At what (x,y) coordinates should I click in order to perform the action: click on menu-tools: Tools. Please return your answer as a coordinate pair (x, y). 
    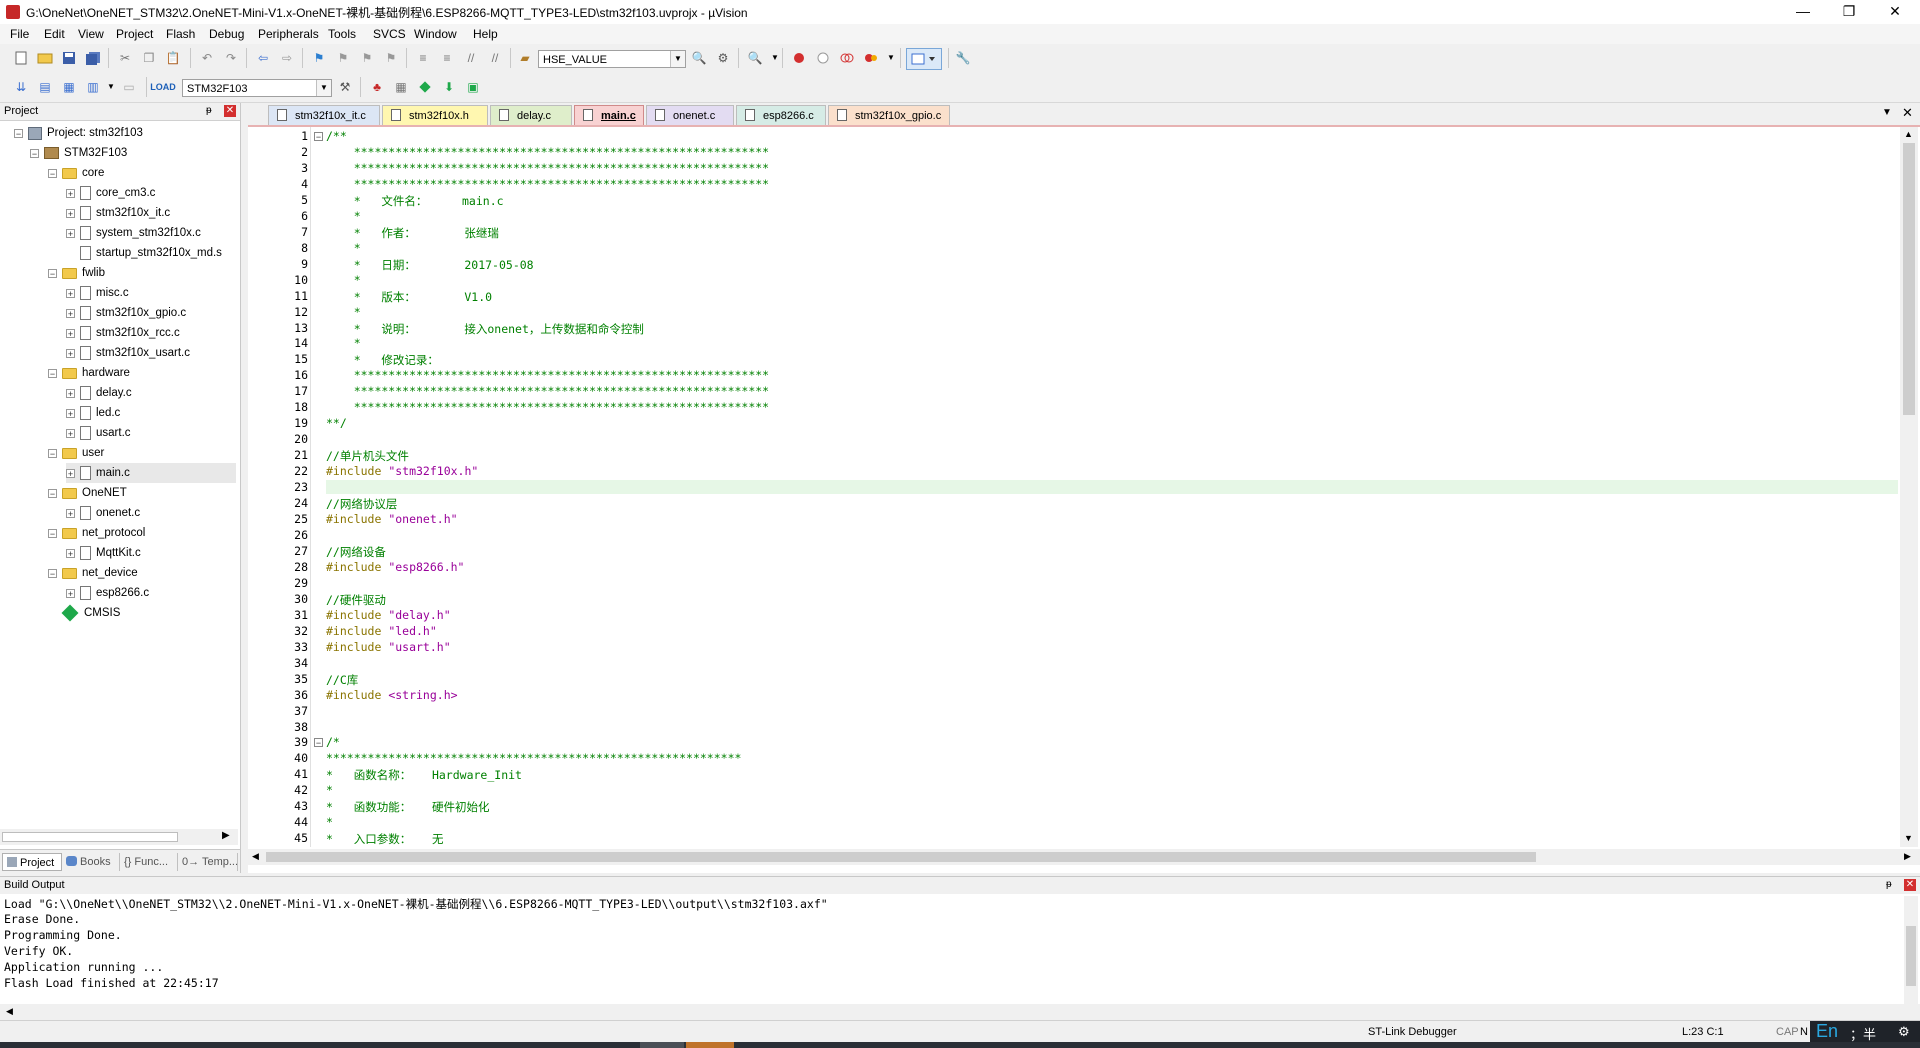
    Looking at the image, I should click on (342, 34).